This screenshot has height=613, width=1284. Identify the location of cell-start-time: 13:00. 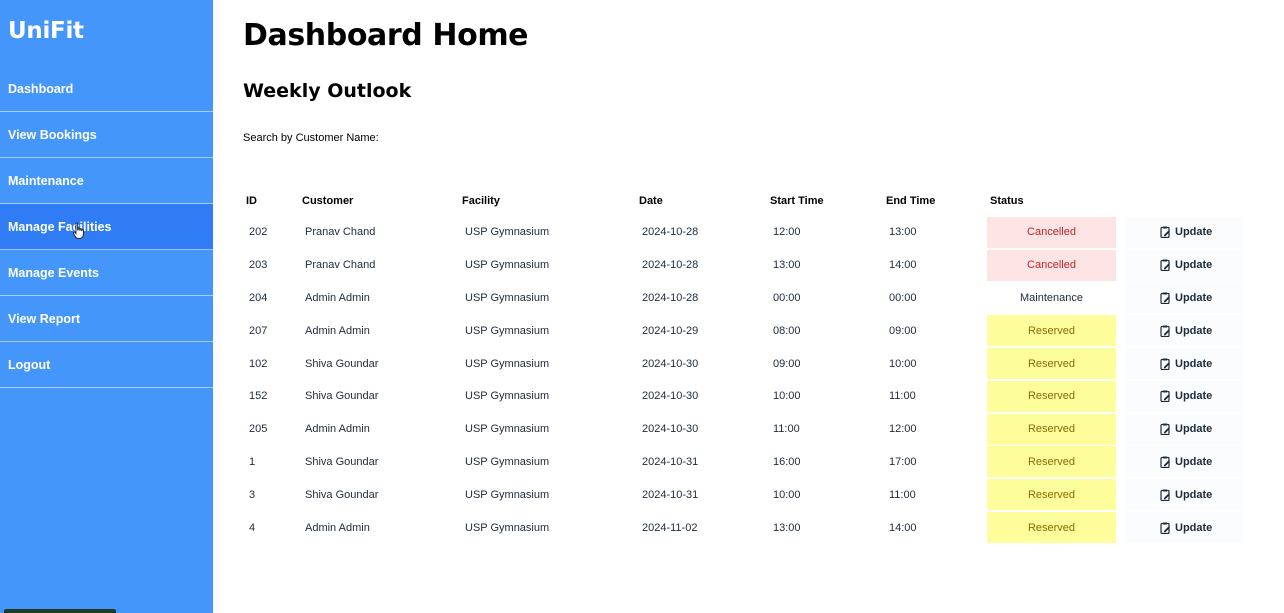
(787, 265).